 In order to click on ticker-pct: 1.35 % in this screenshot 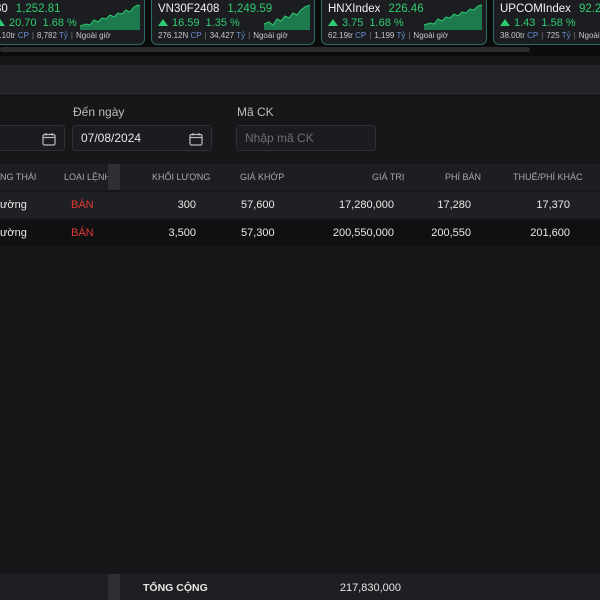, I will do `click(222, 23)`.